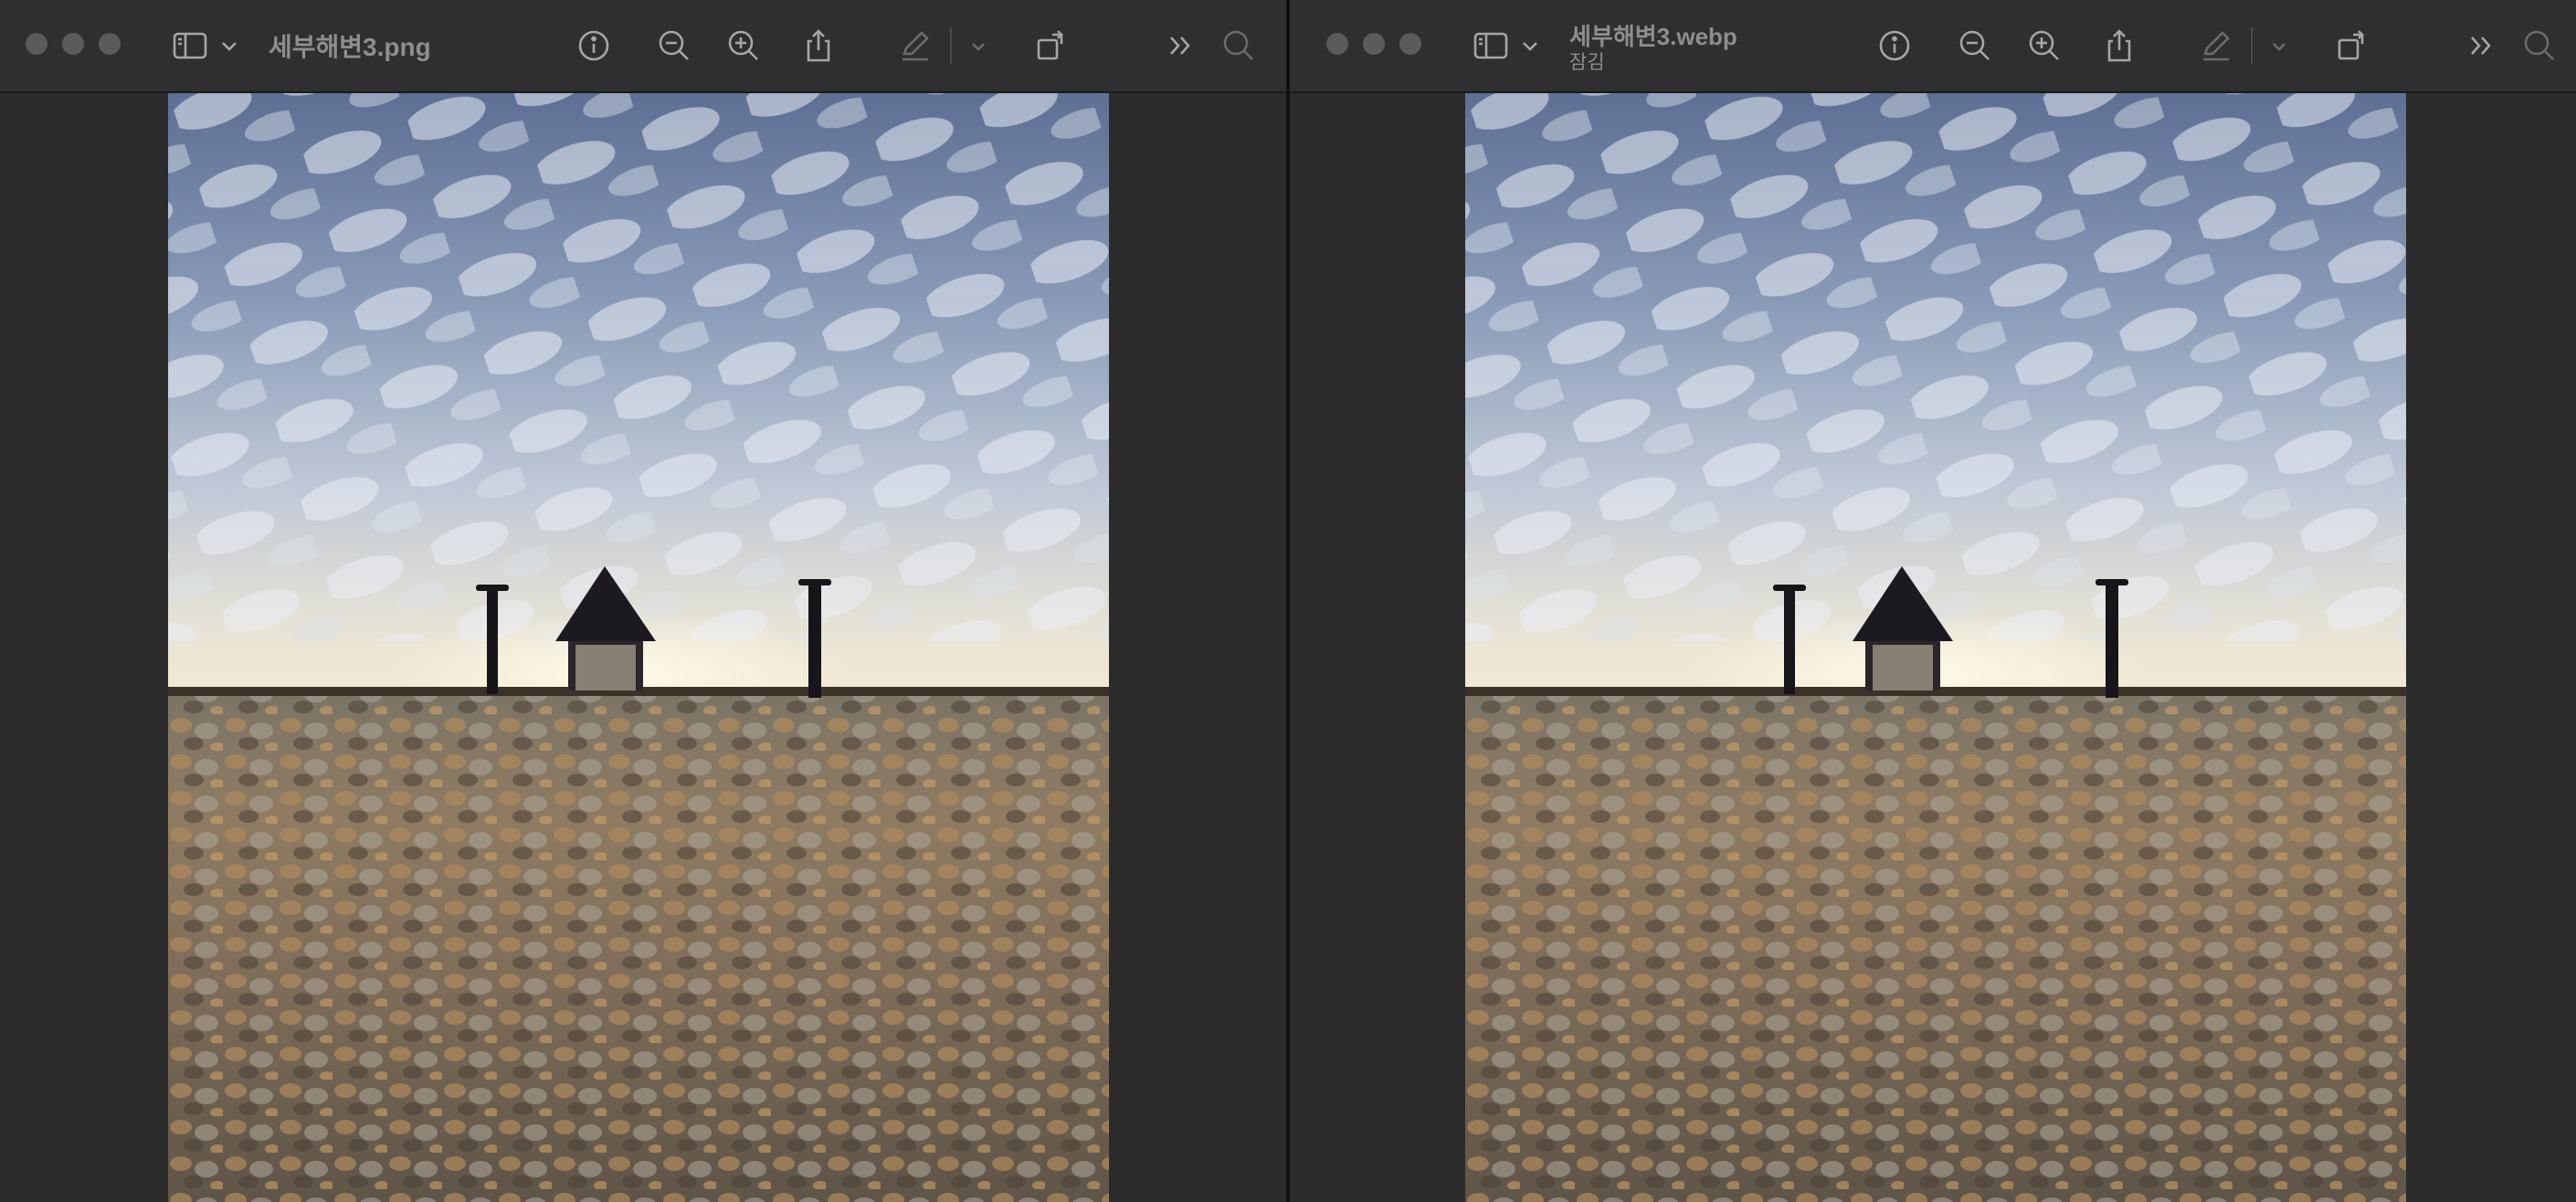 This screenshot has height=1202, width=2576. I want to click on toolbar: 세부해변3.webp 잠김, so click(1933, 46).